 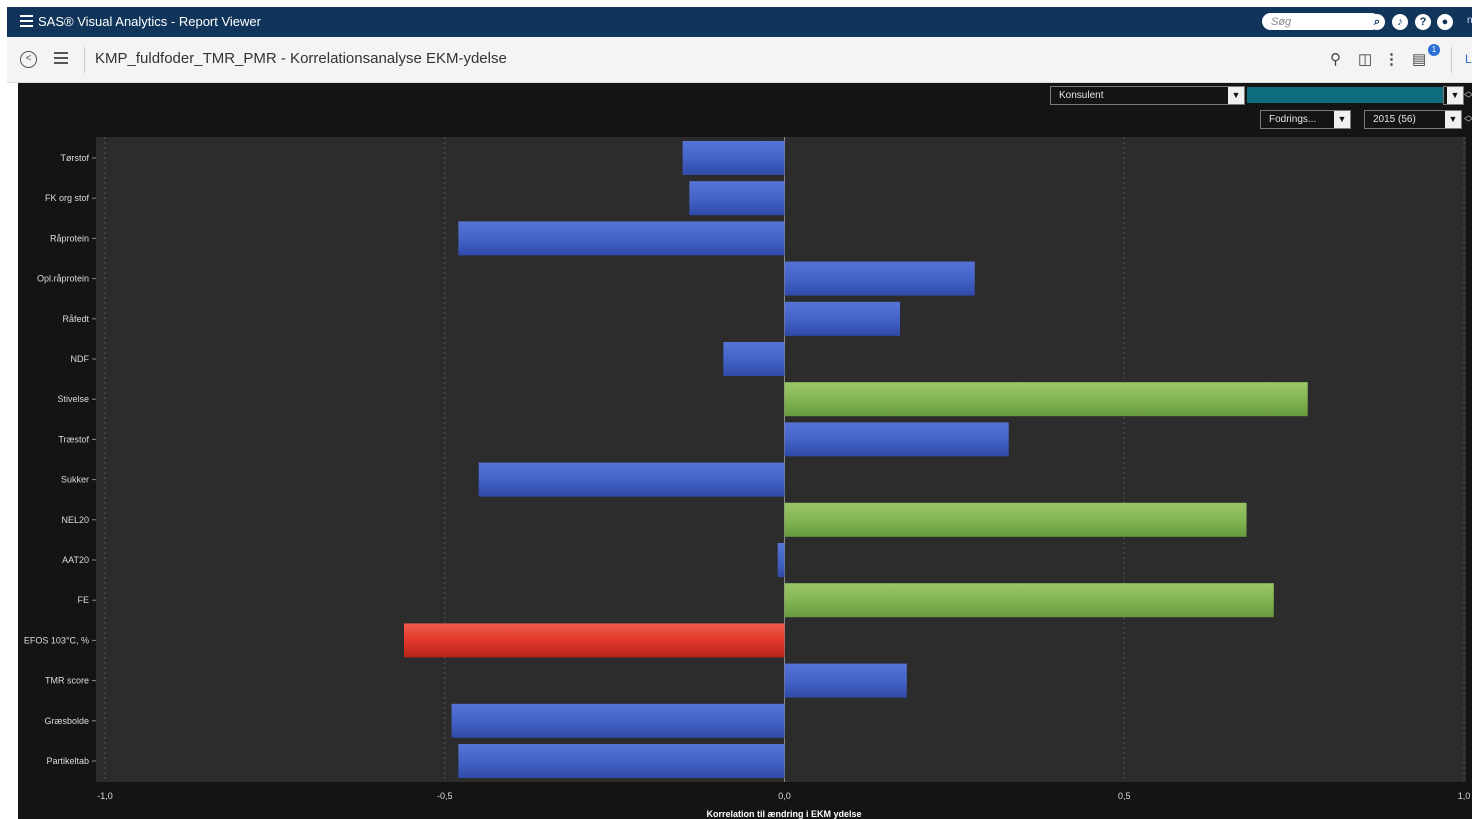 I want to click on category-label: NDF, so click(x=80, y=359).